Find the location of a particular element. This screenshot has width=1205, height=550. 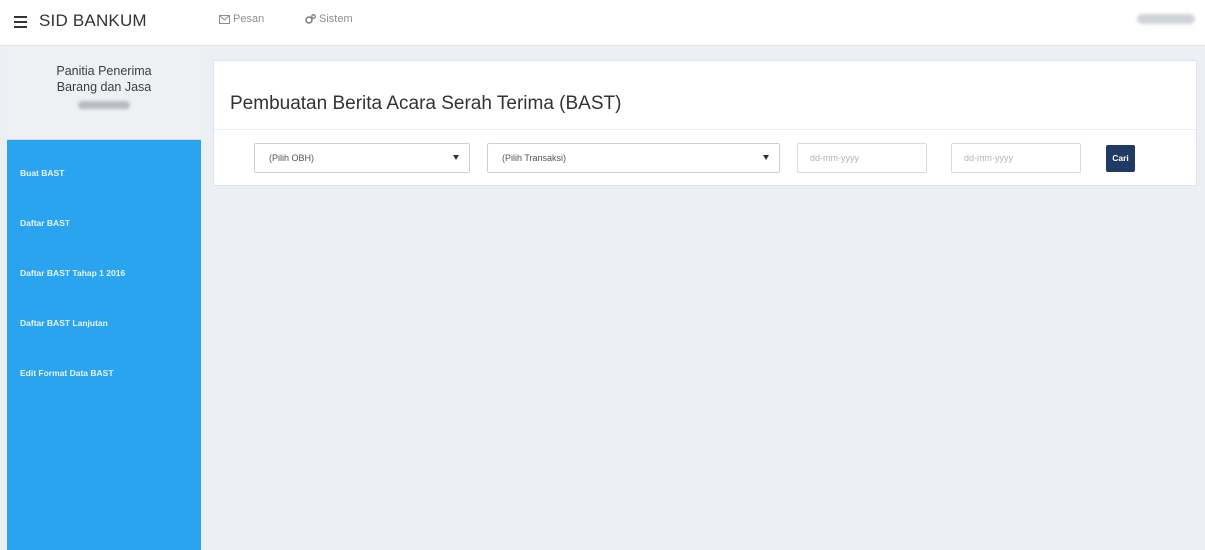

nav-sistem-link: Sistem is located at coordinates (329, 19).